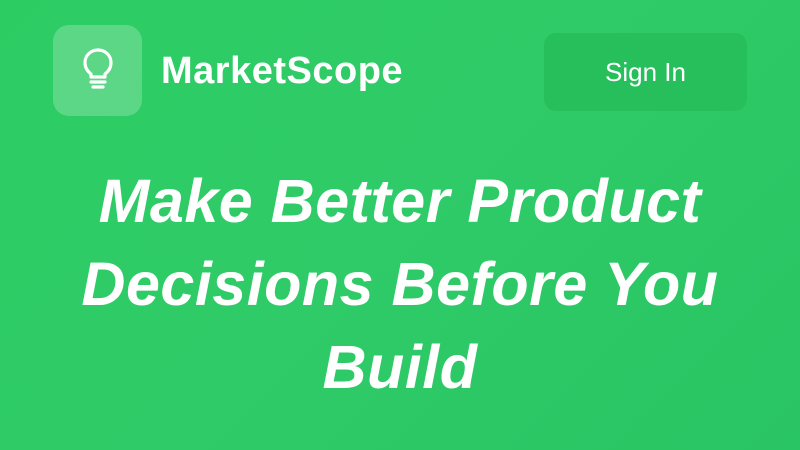 Image resolution: width=800 pixels, height=450 pixels. I want to click on brand-name: MarketScope, so click(282, 71).